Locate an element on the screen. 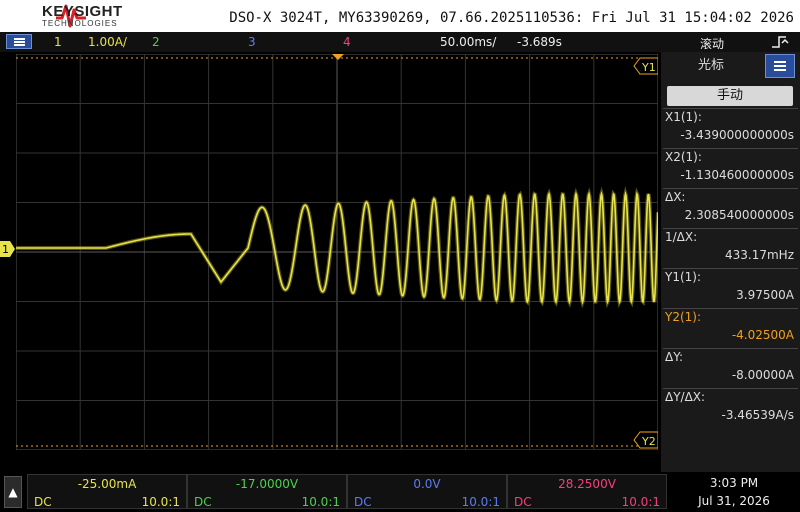 The height and width of the screenshot is (512, 800). channel-1-scale: 1.00A/ is located at coordinates (107, 42).